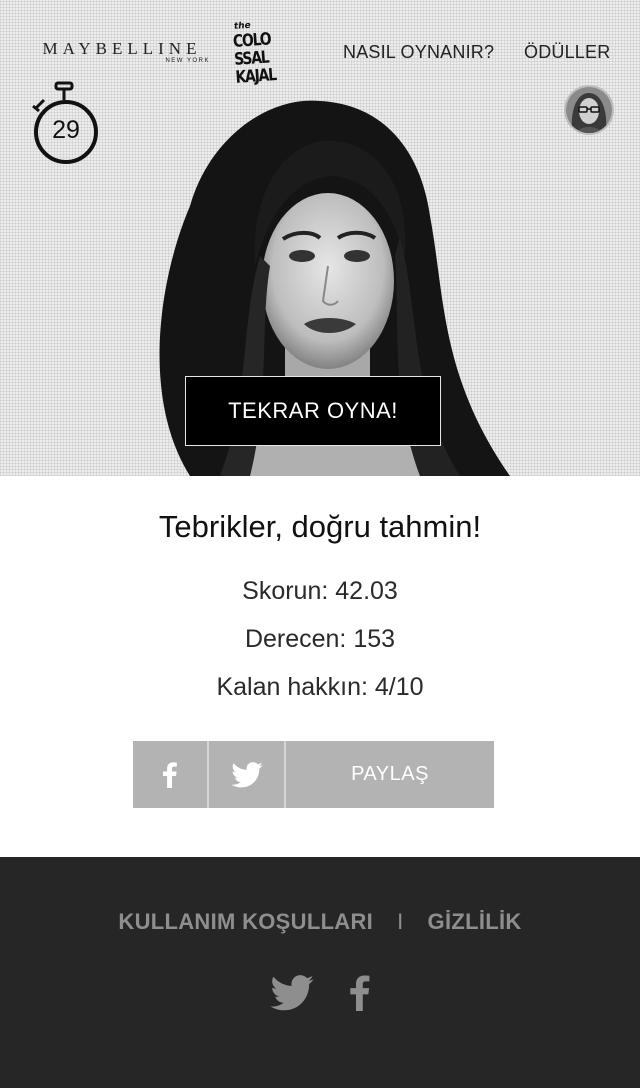 The image size is (640, 1088). Describe the element at coordinates (400, 921) in the screenshot. I see `footer-separator: I` at that location.